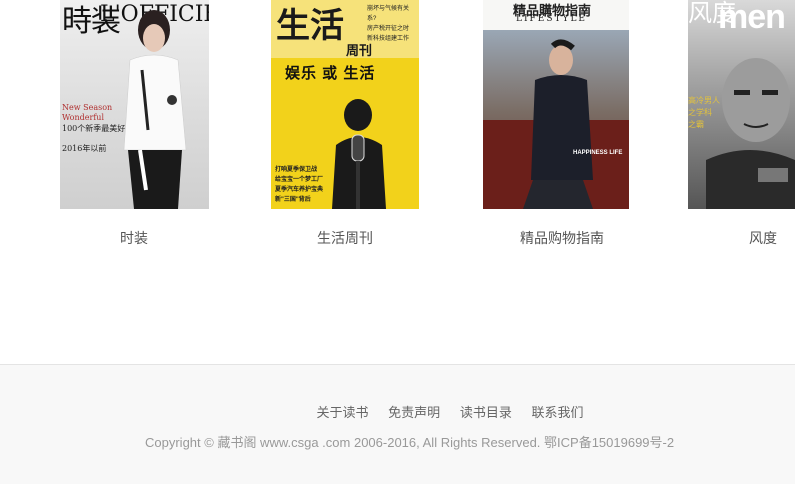 This screenshot has height=484, width=795. I want to click on magazine-title-fashion: 时装, so click(134, 238).